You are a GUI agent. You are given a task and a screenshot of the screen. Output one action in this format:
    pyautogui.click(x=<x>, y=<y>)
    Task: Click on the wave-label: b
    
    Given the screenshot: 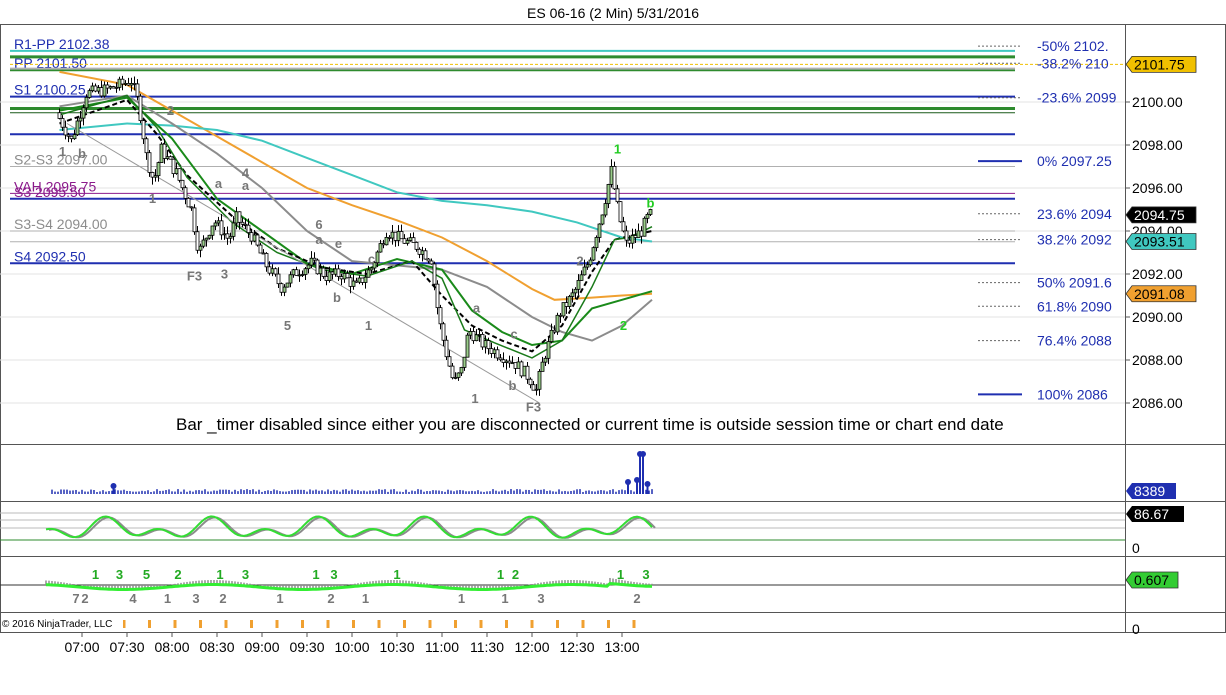 What is the action you would take?
    pyautogui.click(x=337, y=297)
    